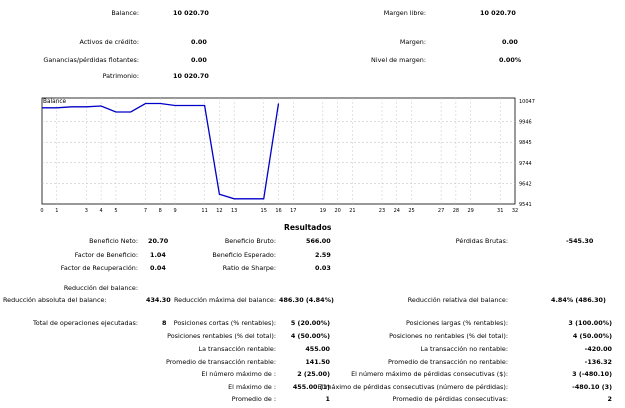 This screenshot has width=625, height=408. I want to click on expected-payoff-value: 2.59, so click(323, 255).